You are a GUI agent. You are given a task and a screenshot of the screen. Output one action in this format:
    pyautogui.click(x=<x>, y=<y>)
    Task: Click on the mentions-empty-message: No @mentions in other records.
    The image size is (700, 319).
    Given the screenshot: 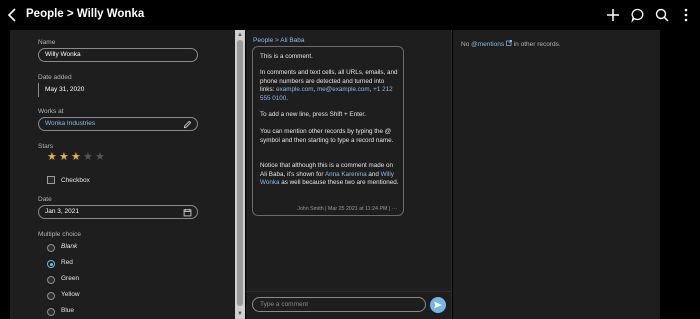 What is the action you would take?
    pyautogui.click(x=511, y=44)
    